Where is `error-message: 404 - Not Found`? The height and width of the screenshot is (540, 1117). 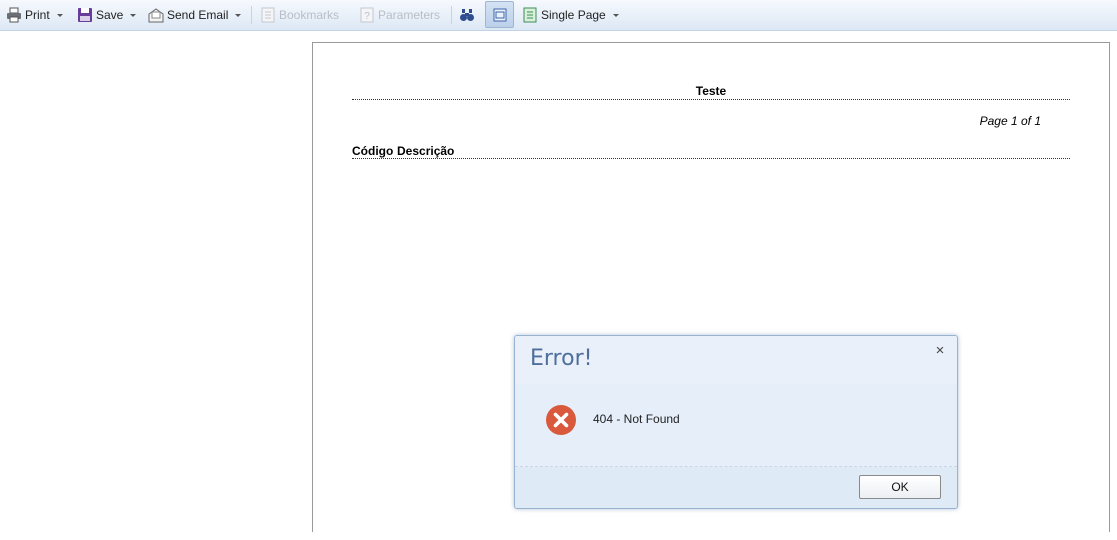
error-message: 404 - Not Found is located at coordinates (636, 419).